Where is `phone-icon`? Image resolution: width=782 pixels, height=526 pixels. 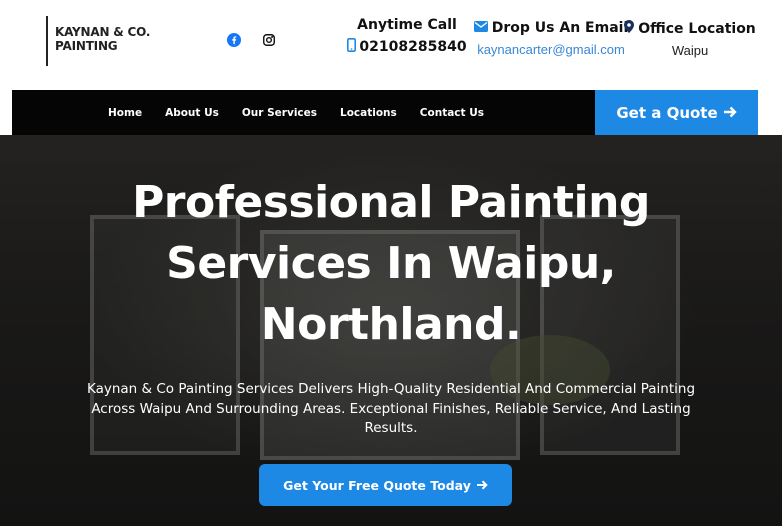
phone-icon is located at coordinates (352, 47).